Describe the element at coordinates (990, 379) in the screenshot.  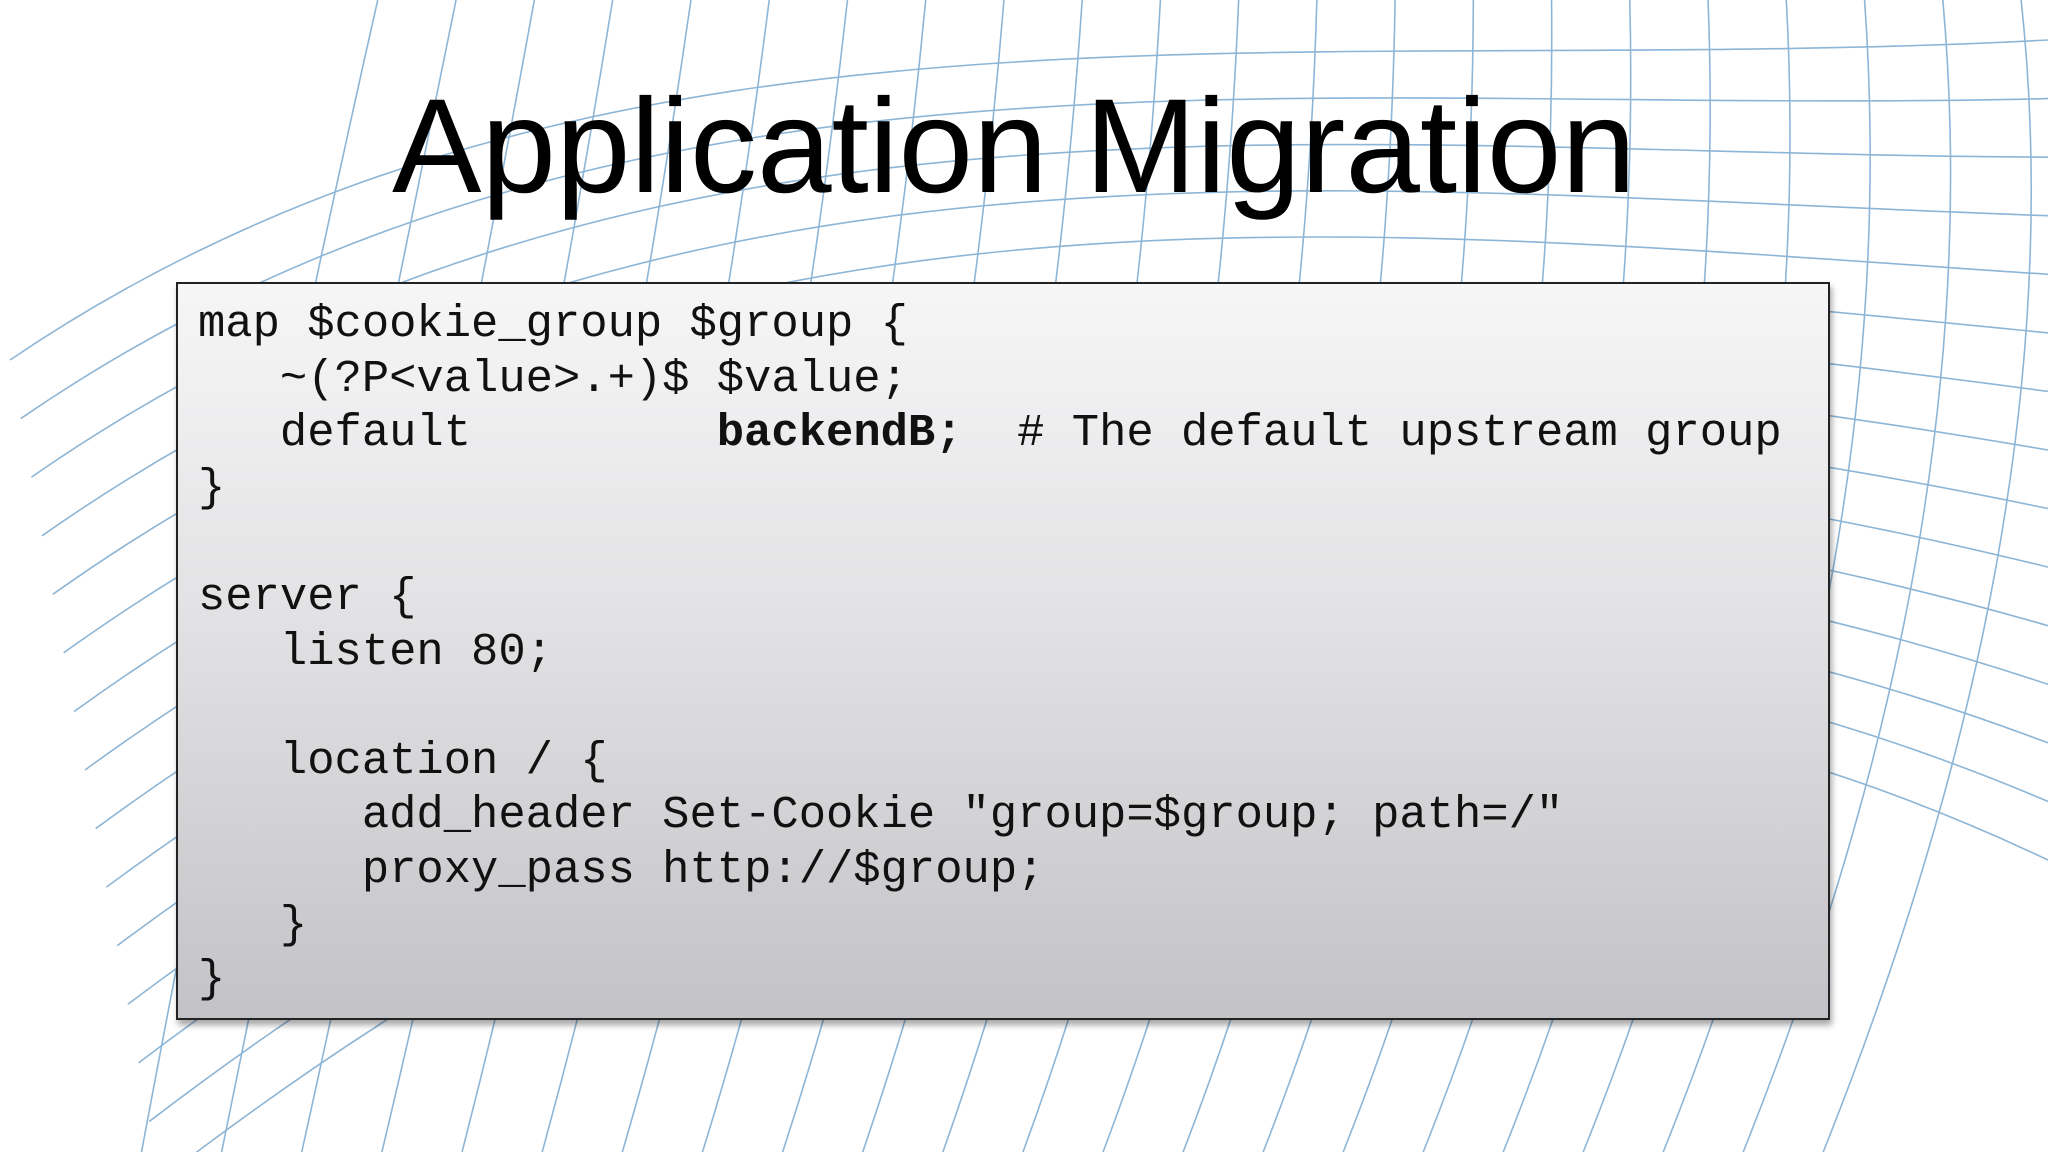
I see `code-line: ~(?P<value>.+)$ $value;` at that location.